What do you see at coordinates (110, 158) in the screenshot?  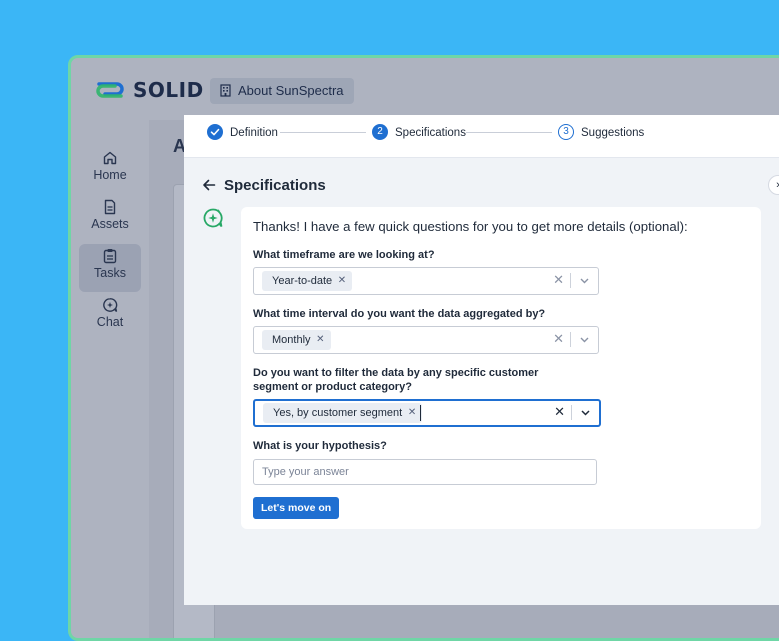 I see `home-icon` at bounding box center [110, 158].